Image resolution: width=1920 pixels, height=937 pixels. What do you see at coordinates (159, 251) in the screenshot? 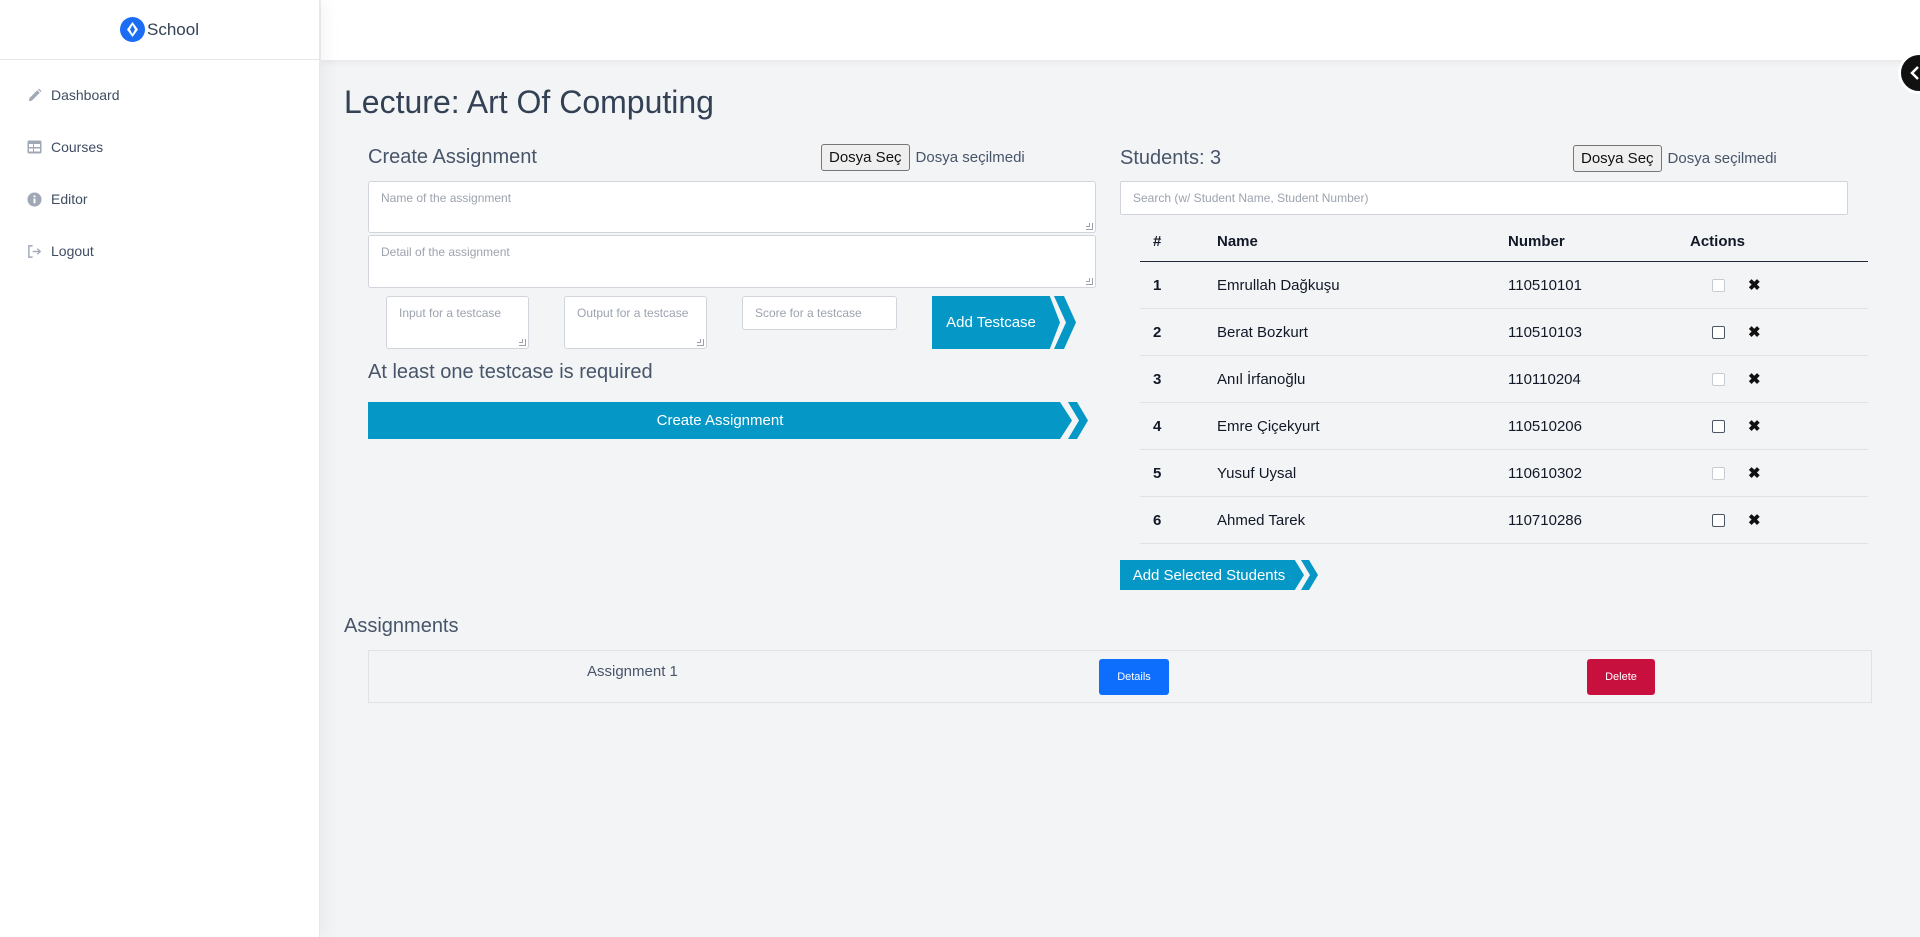
I see `sidebar-item-logout: Logout` at bounding box center [159, 251].